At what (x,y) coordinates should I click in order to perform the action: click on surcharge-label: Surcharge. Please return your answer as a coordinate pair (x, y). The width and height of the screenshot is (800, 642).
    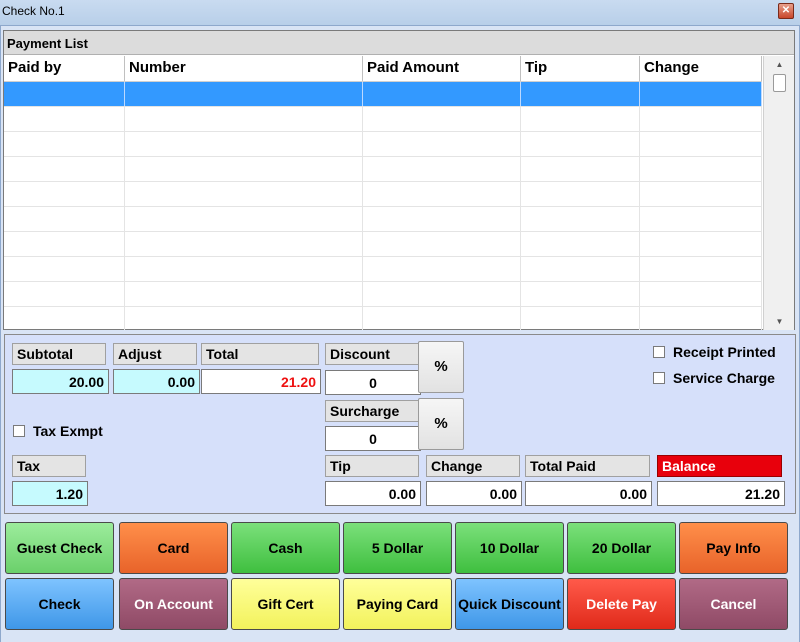
    Looking at the image, I should click on (372, 411).